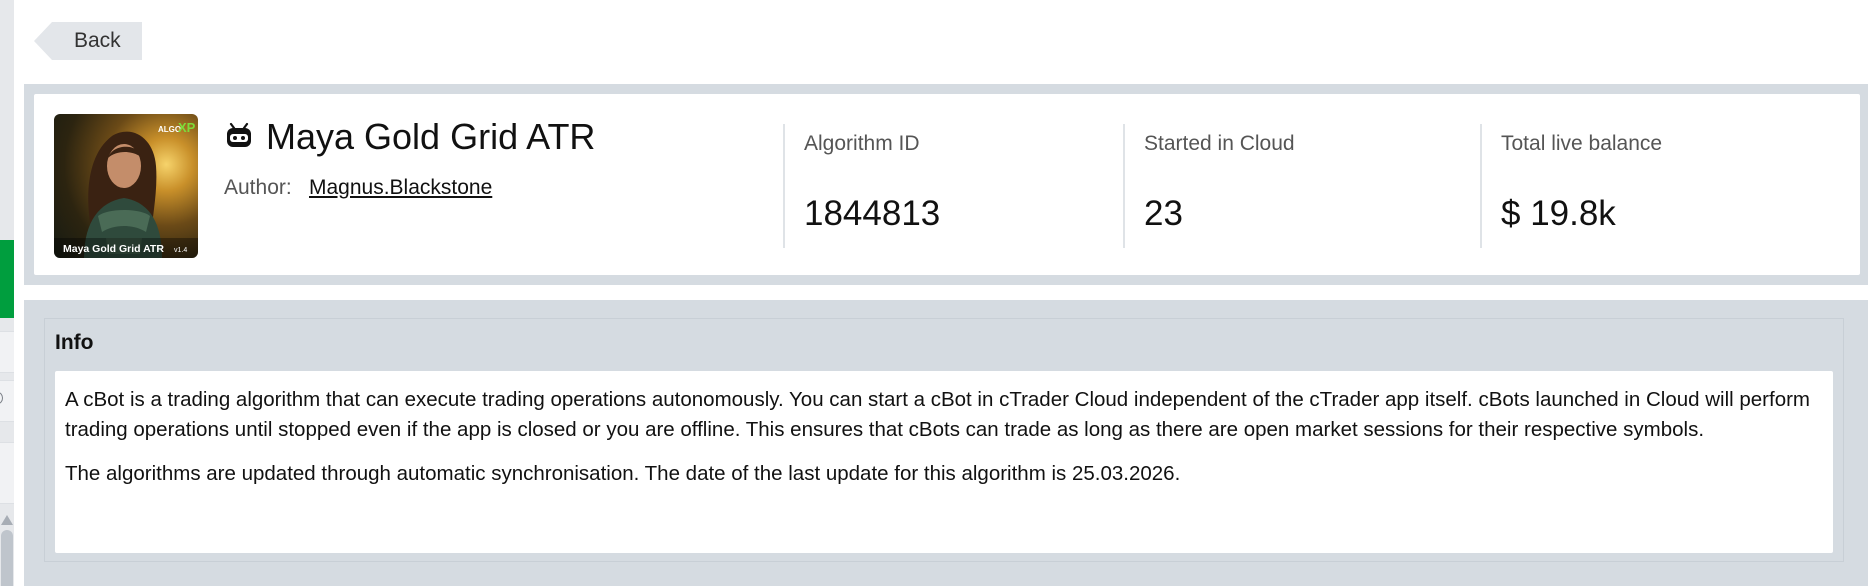  Describe the element at coordinates (126, 186) in the screenshot. I see `bot-thumbnail: ALGO XP Maya Gold Grid ATR v1.4` at that location.